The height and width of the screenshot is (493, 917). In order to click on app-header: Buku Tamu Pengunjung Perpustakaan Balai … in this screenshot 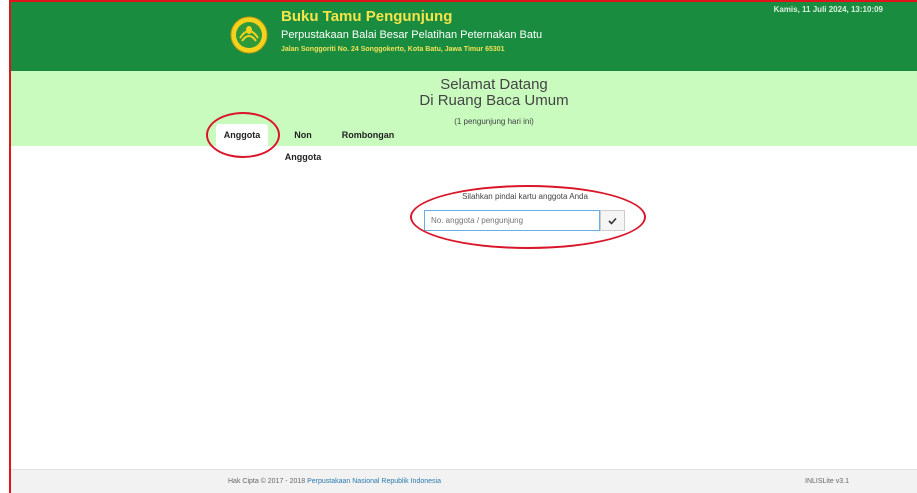, I will do `click(464, 36)`.